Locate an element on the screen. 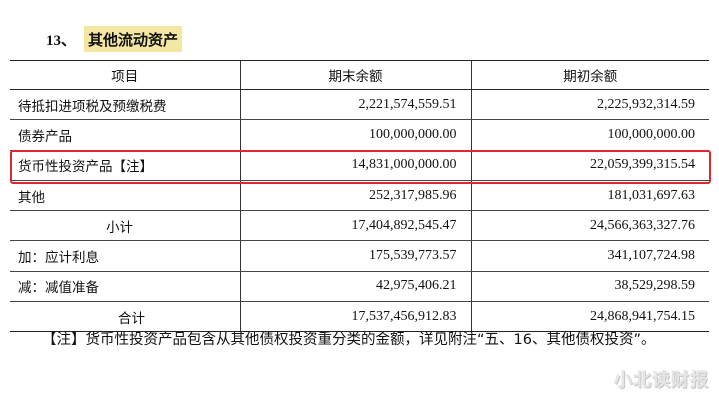  row-end-balance: 17,404,892,545.47 is located at coordinates (355, 226).